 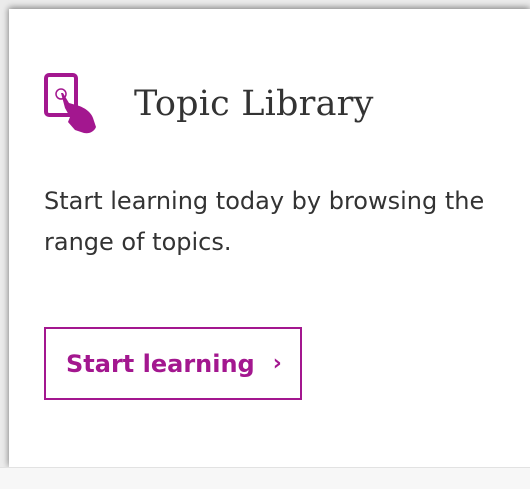 I want to click on start-learning-label: Start learning, so click(x=160, y=363).